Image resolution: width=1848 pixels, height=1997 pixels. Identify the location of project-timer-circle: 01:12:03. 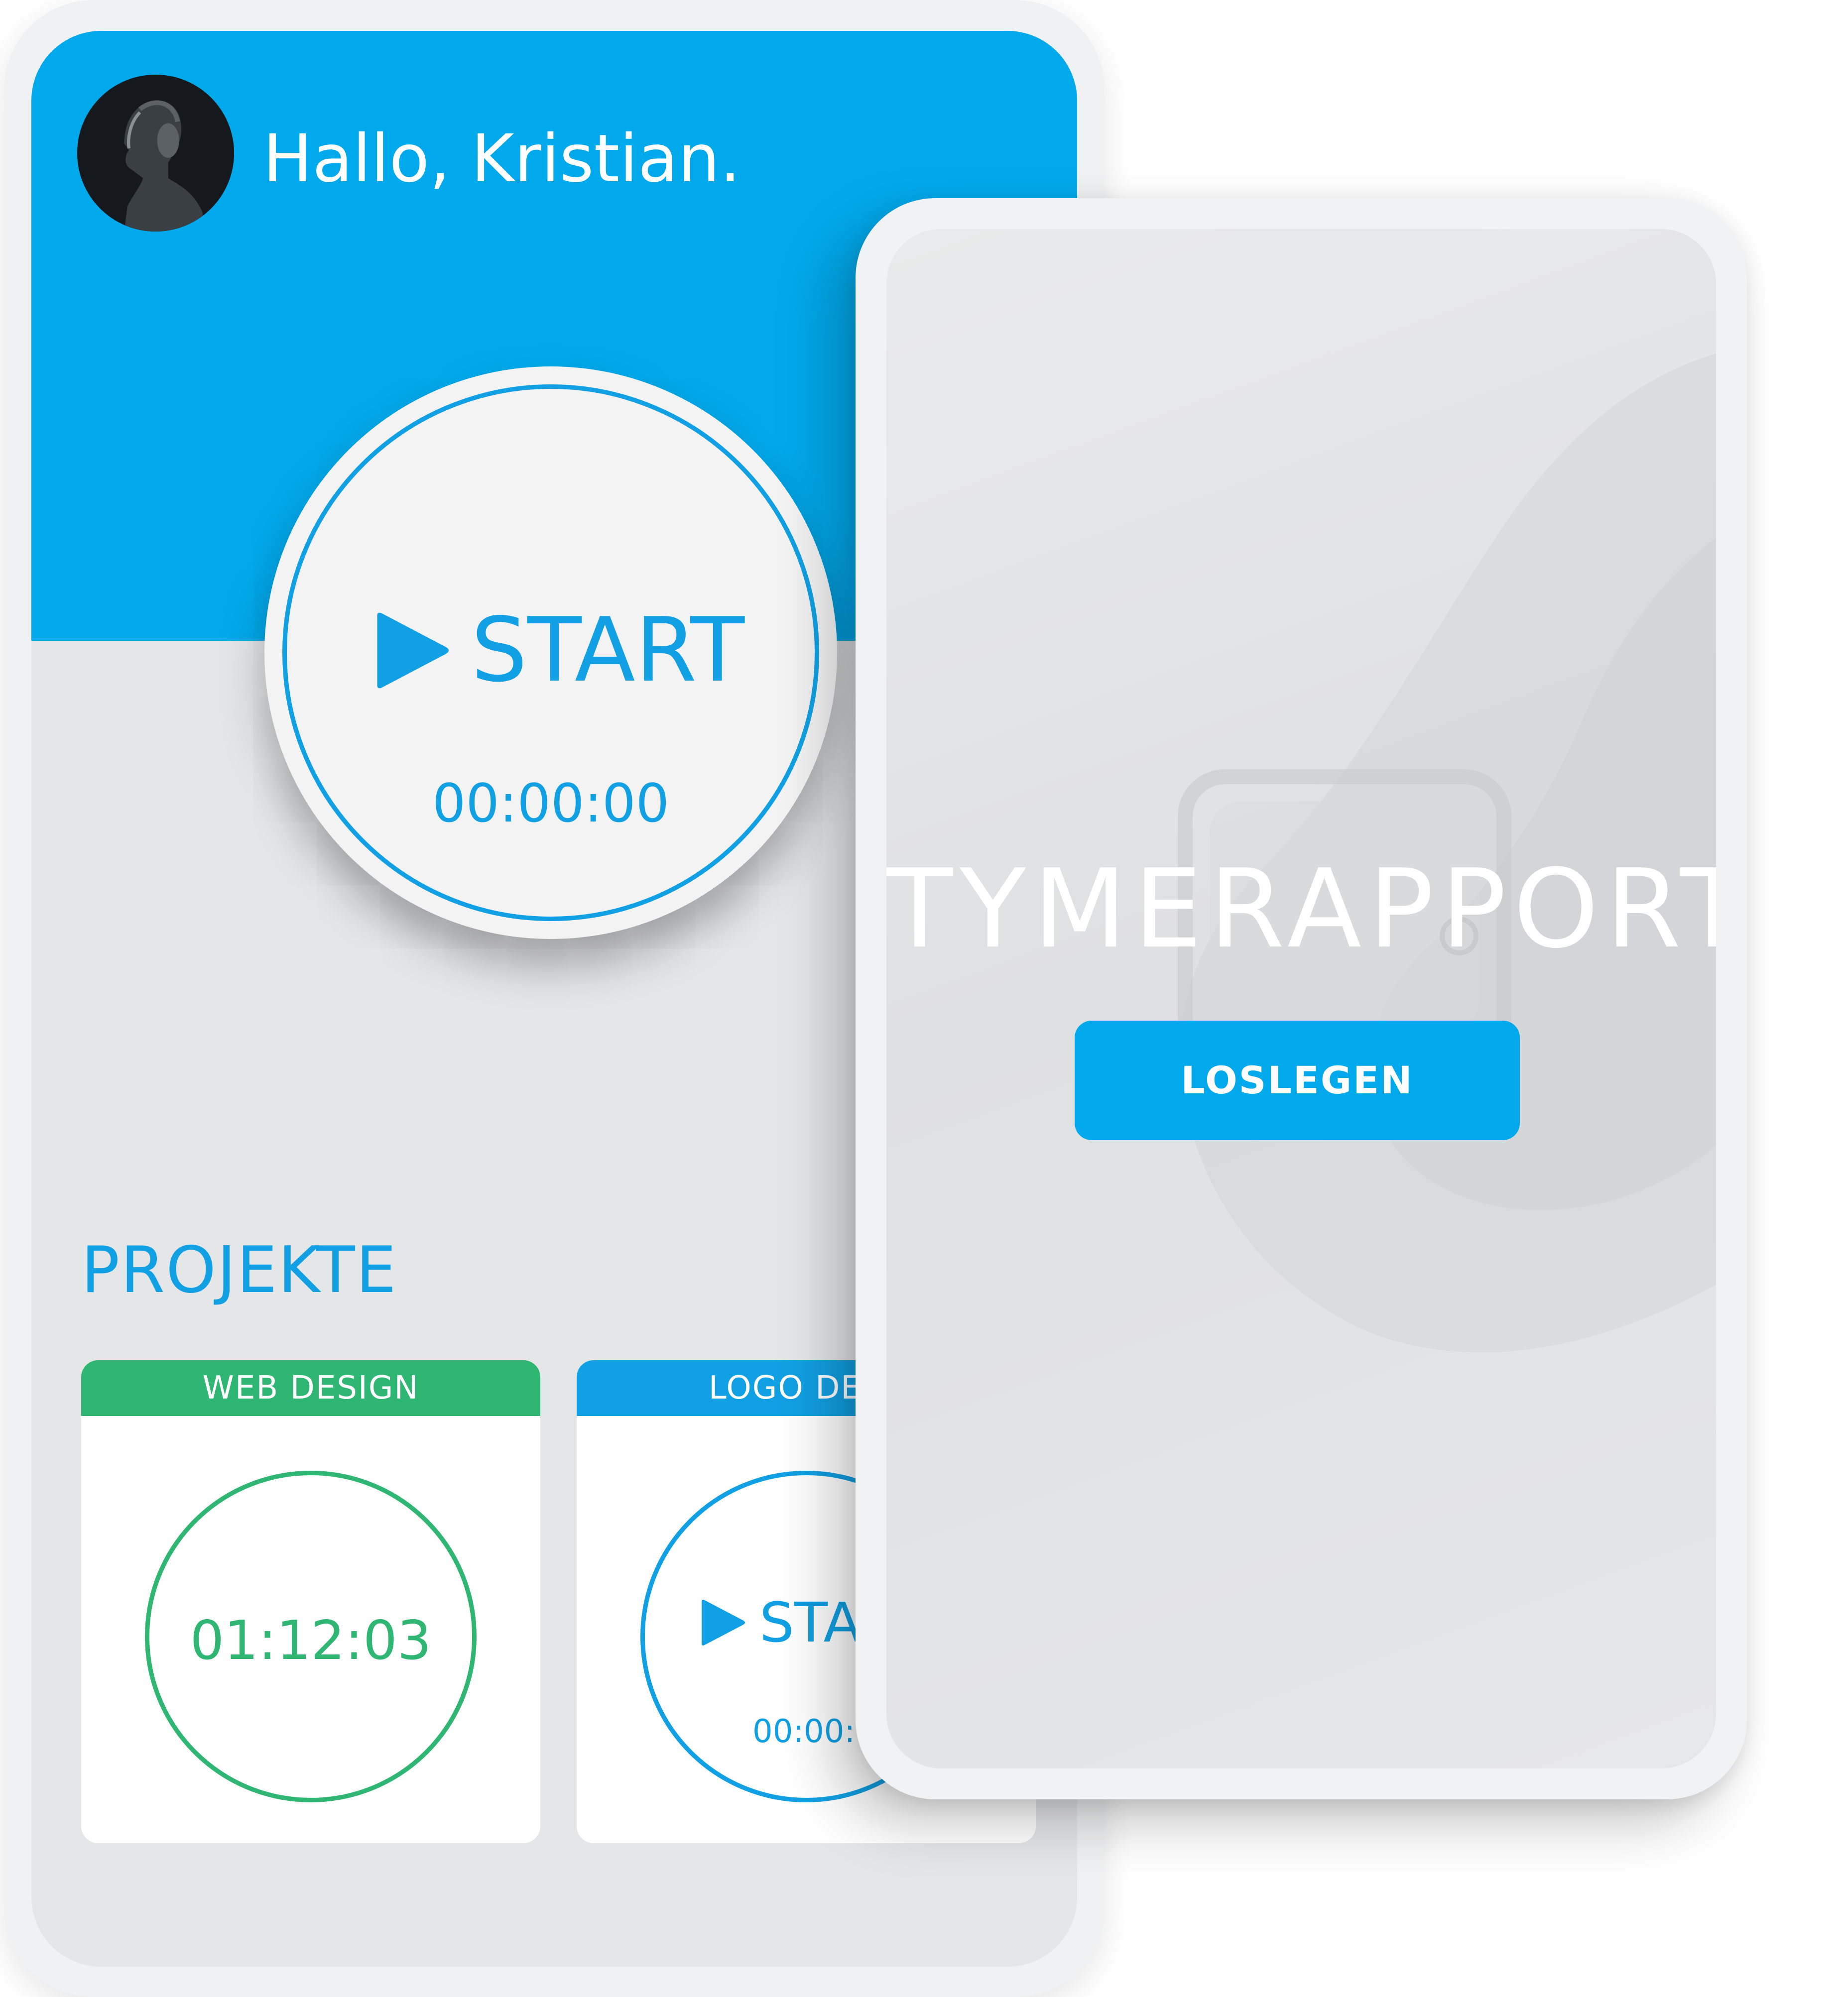
(311, 1636).